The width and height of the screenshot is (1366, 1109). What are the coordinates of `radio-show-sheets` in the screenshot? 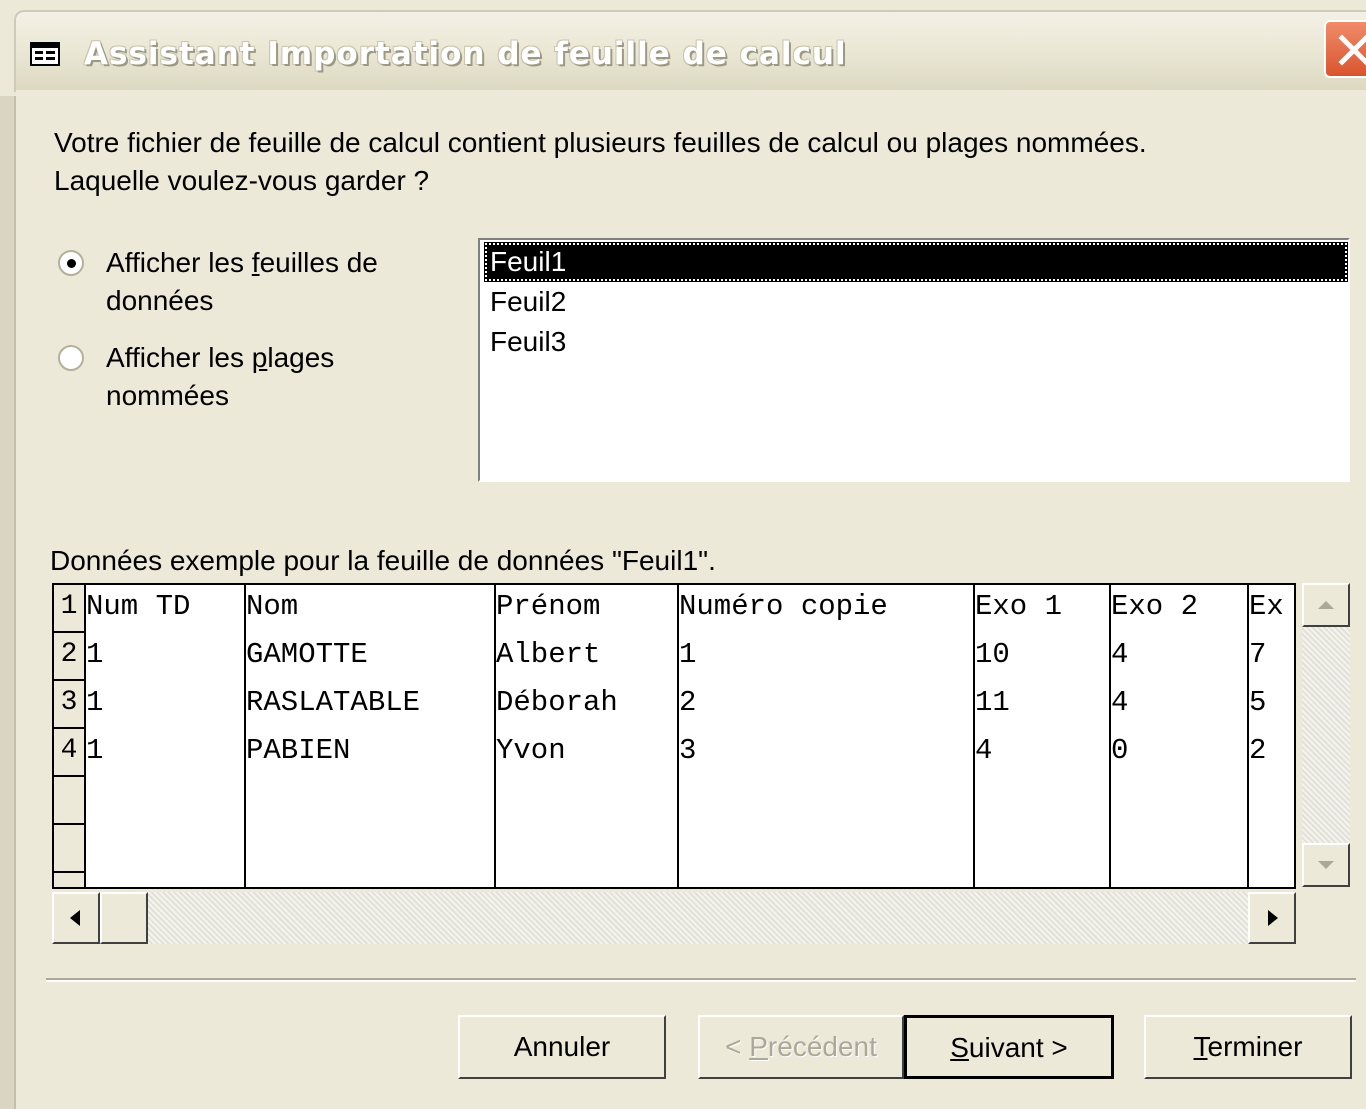 It's located at (71, 263).